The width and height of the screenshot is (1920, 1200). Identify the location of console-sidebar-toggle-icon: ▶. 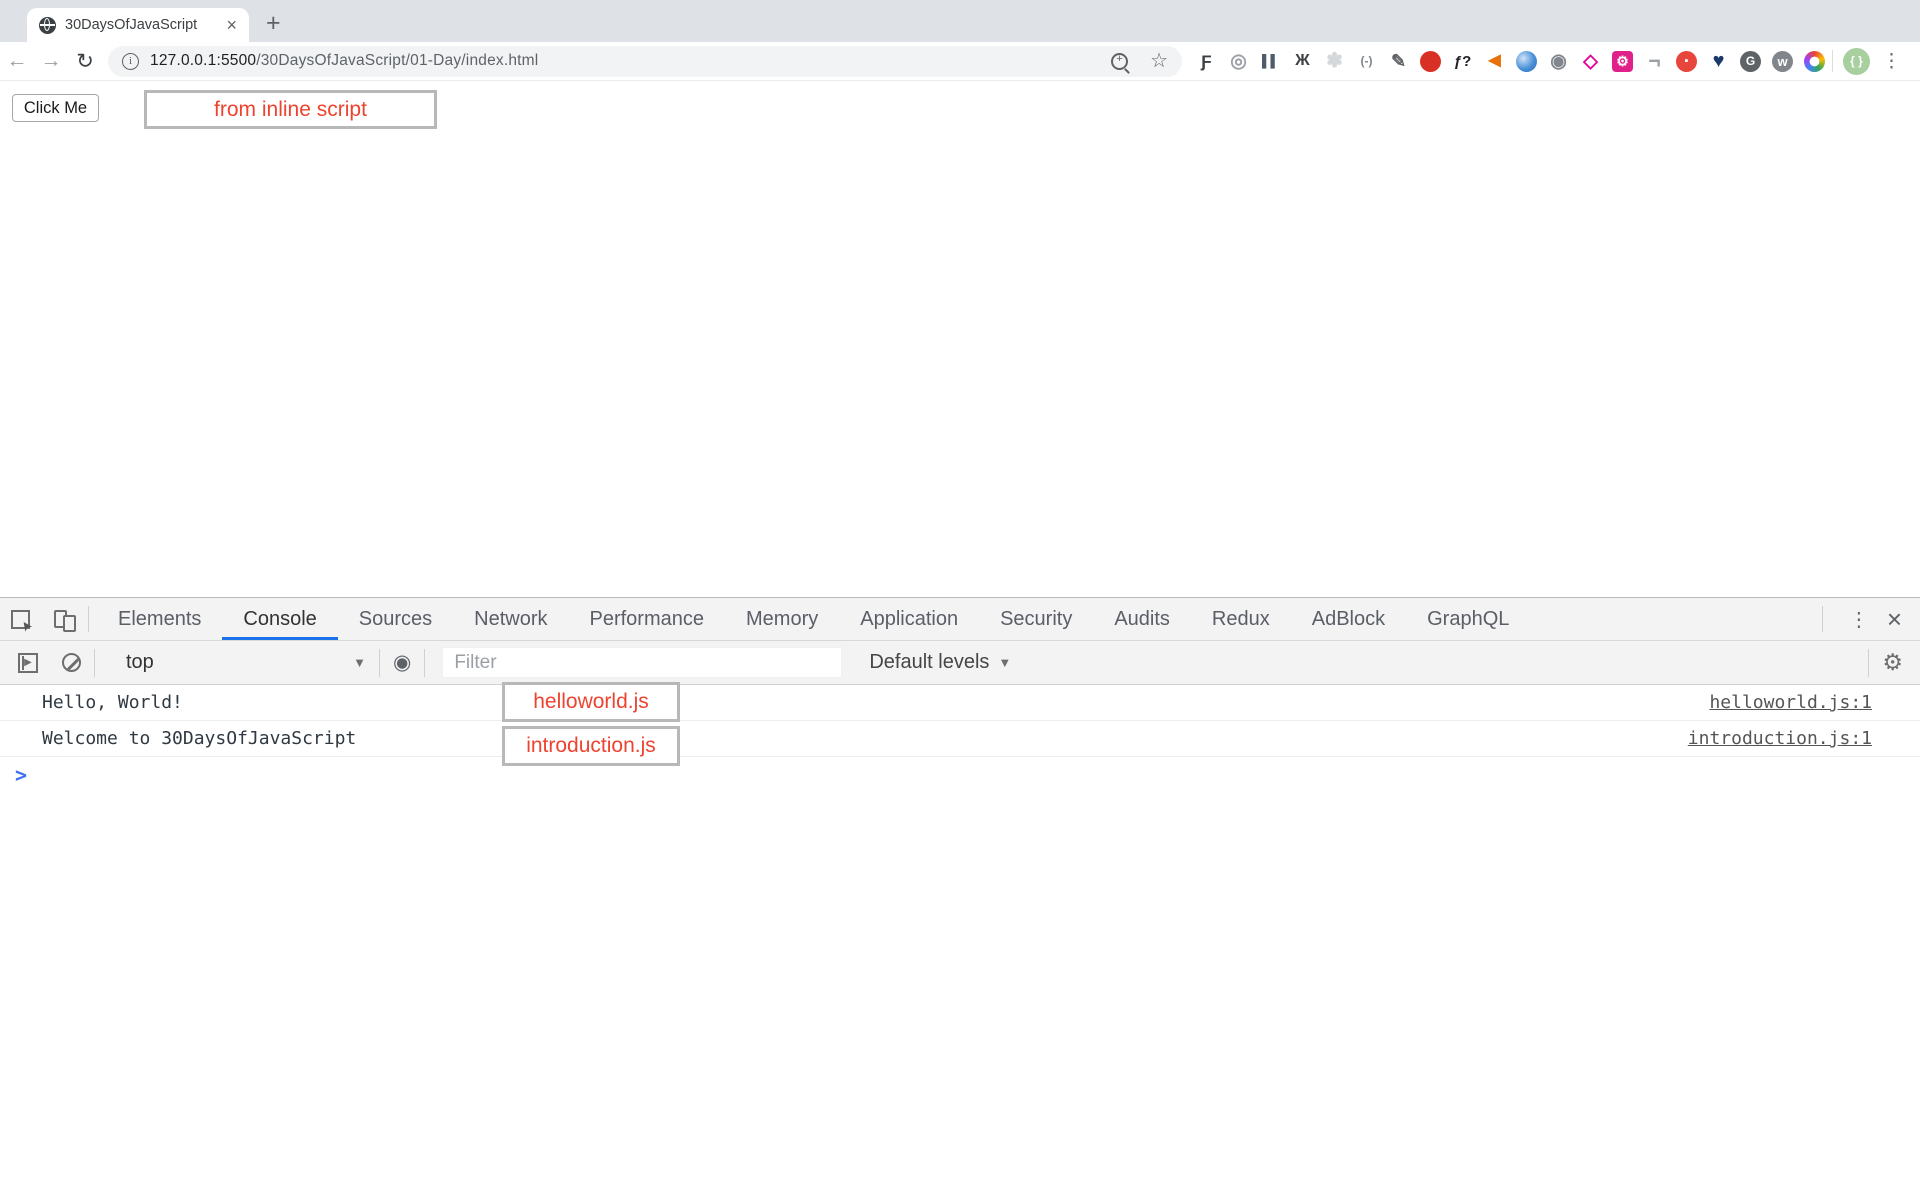
(28, 662).